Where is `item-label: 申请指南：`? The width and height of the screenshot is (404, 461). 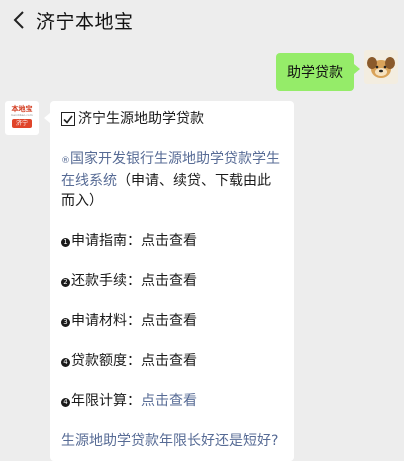
item-label: 申请指南： is located at coordinates (106, 241).